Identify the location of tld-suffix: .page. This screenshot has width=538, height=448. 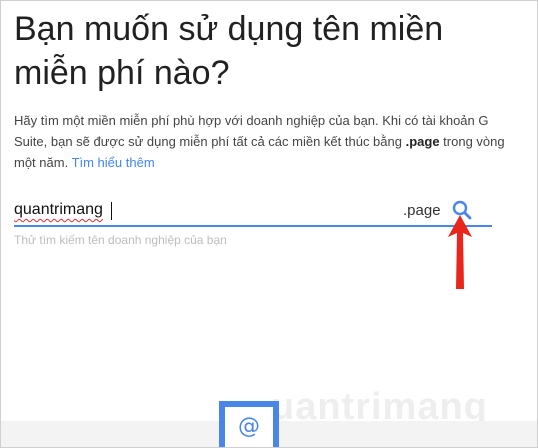
(422, 210).